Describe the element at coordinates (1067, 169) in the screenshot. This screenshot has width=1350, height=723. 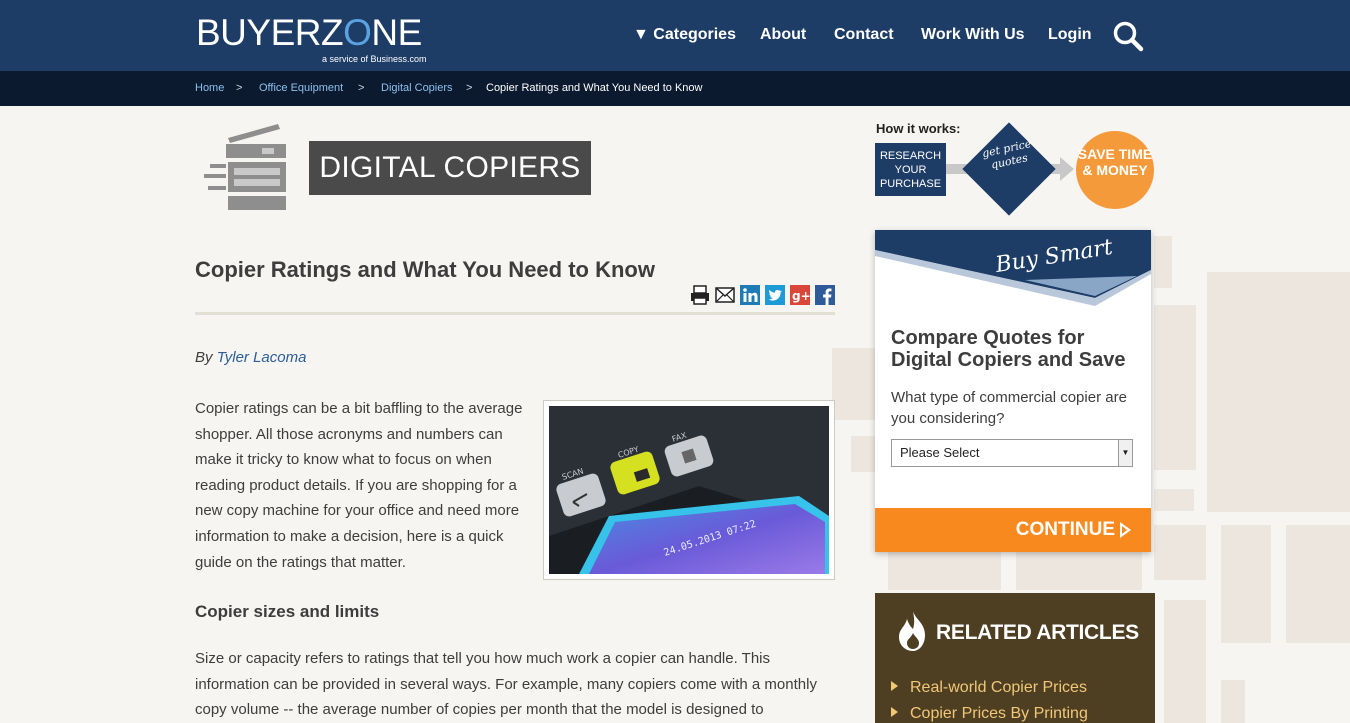
I see `arrow-icon` at that location.